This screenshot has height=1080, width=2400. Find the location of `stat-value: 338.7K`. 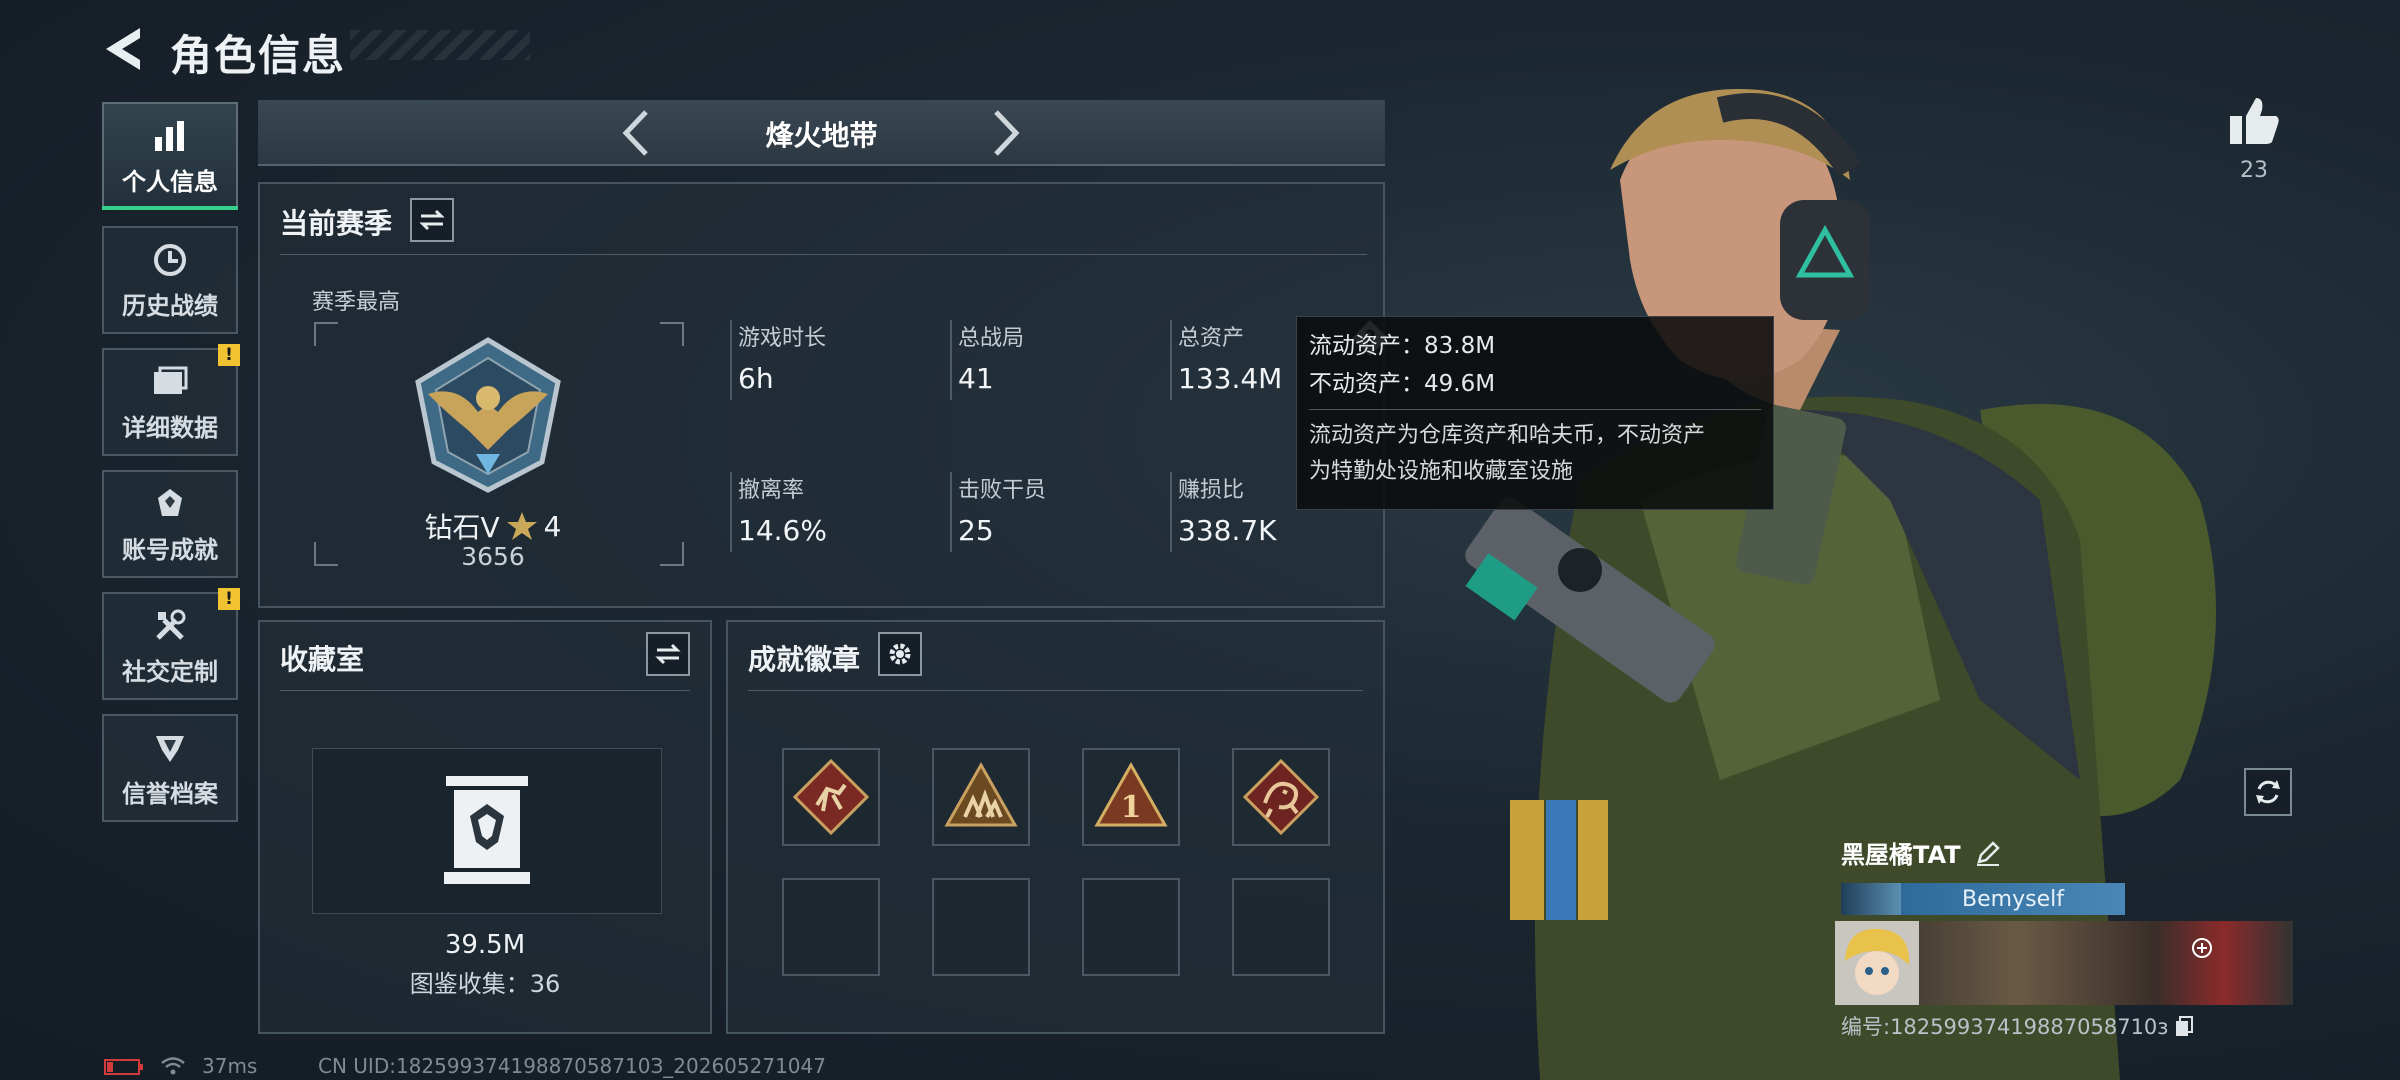

stat-value: 338.7K is located at coordinates (1227, 530).